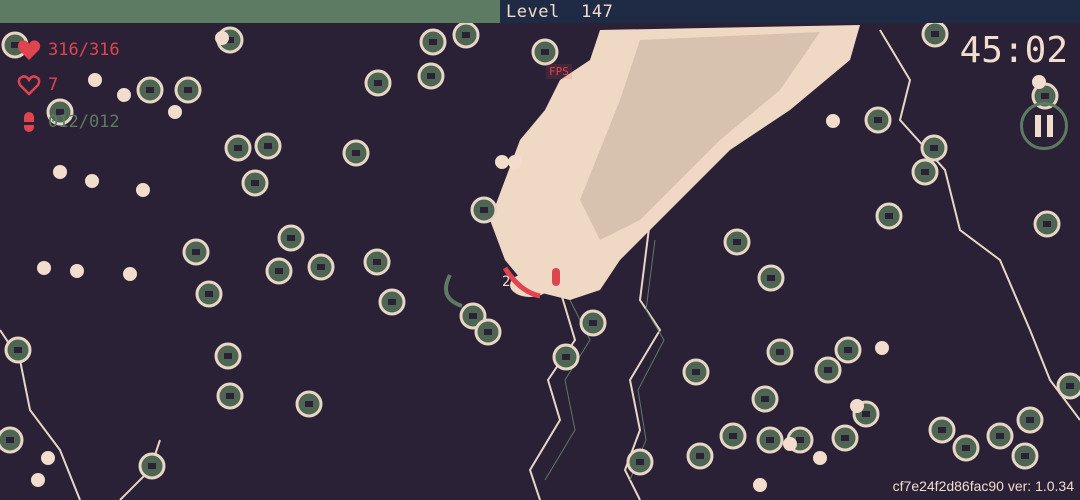 The height and width of the screenshot is (500, 1080). I want to click on build-version: cf7e24f2d86fac90 ver: 1.0.34, so click(983, 486).